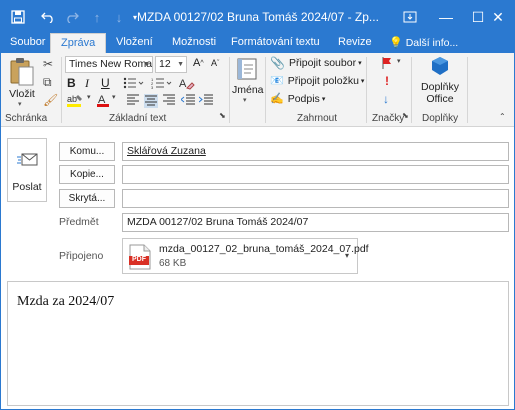  Describe the element at coordinates (194, 43) in the screenshot. I see `tab-options: Možnosti` at that location.